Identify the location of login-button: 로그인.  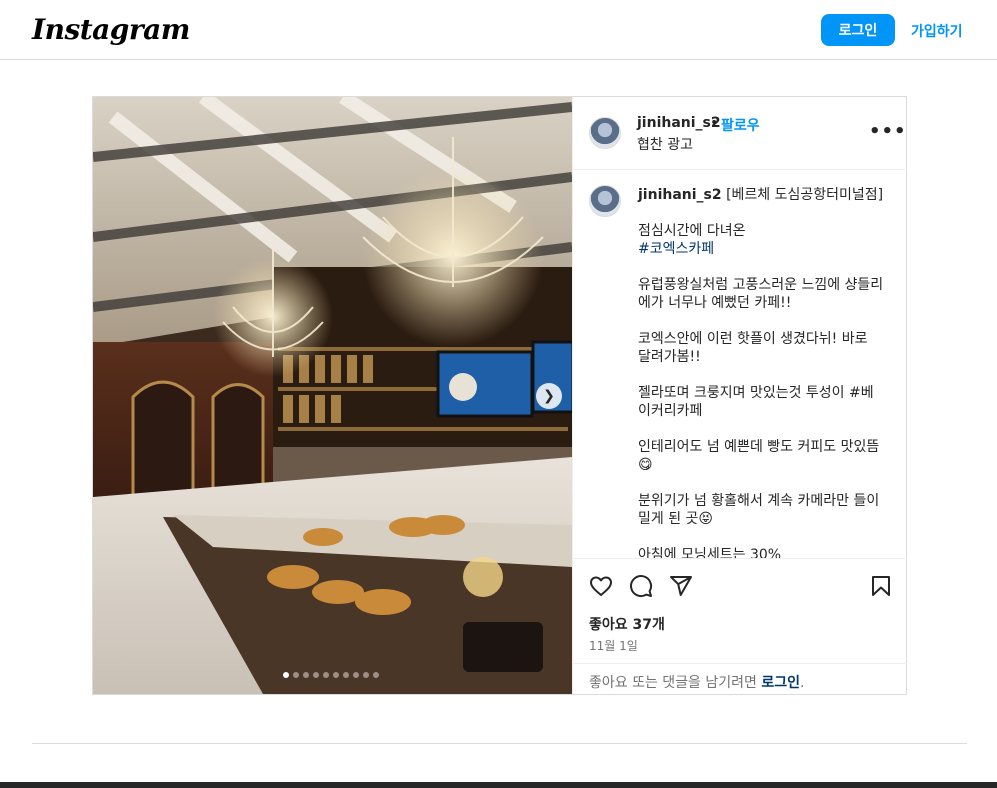
(858, 30).